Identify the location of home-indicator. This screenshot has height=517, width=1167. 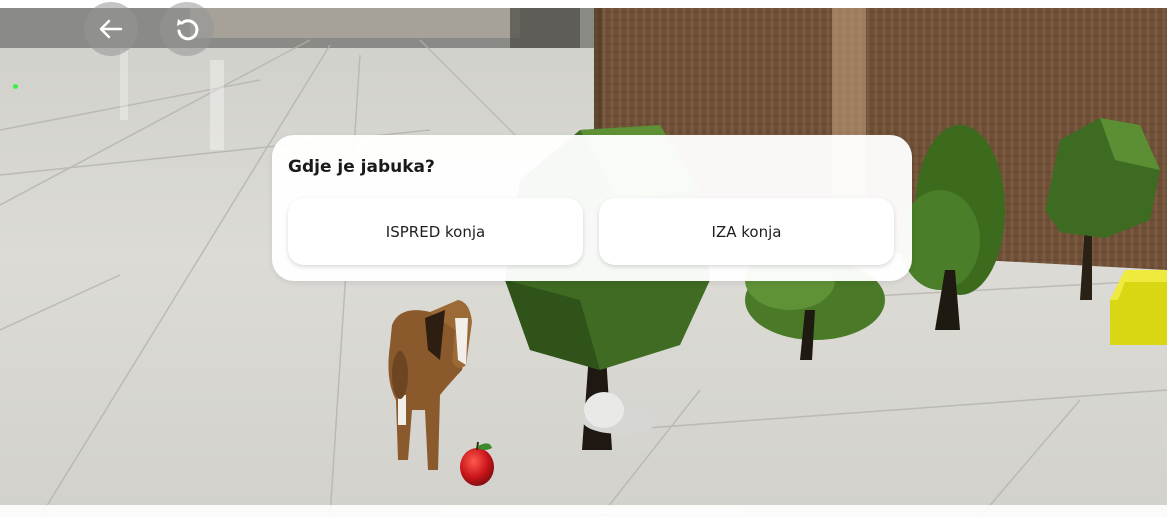
(592, 511).